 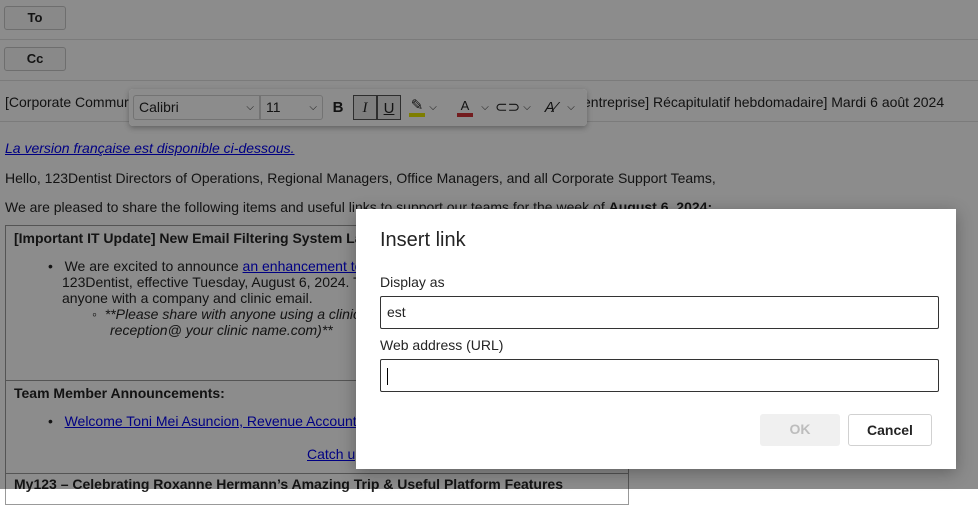 I want to click on cancel-button: Cancel, so click(x=890, y=430).